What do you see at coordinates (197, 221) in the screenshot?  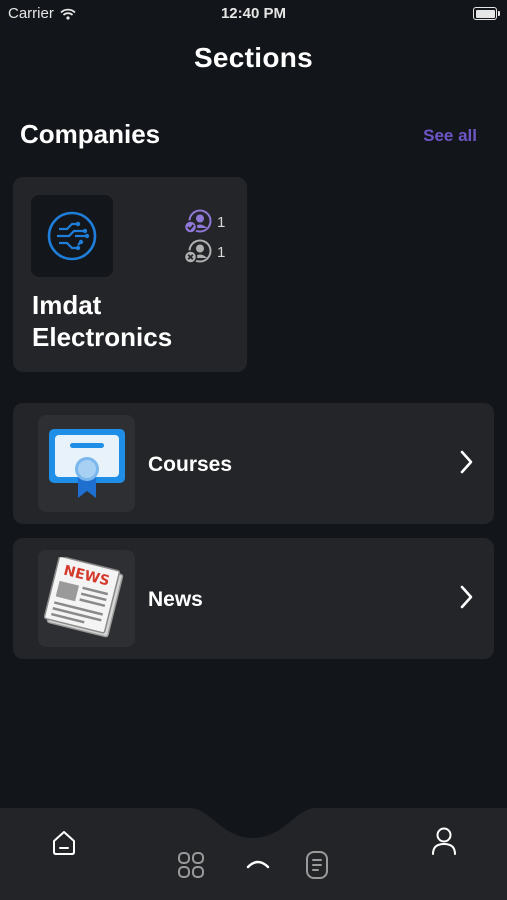 I see `user-approved-icon` at bounding box center [197, 221].